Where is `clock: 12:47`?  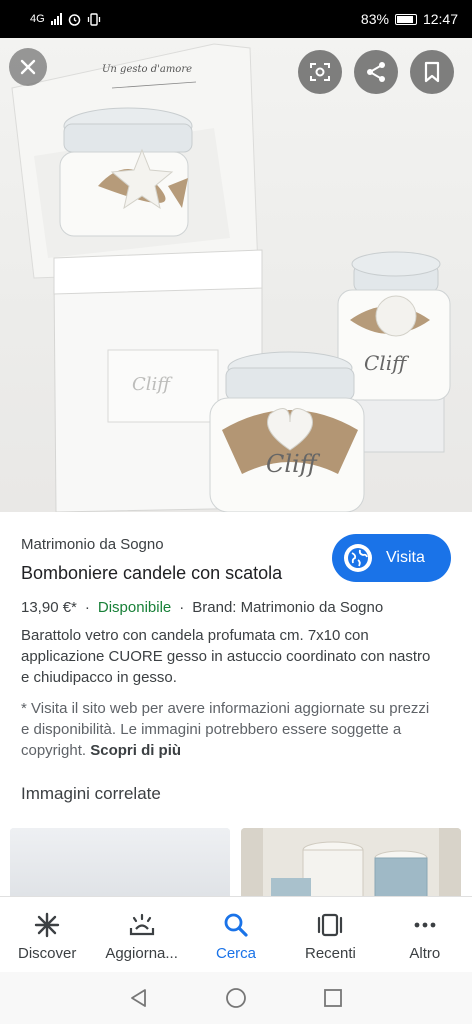 clock: 12:47 is located at coordinates (440, 19).